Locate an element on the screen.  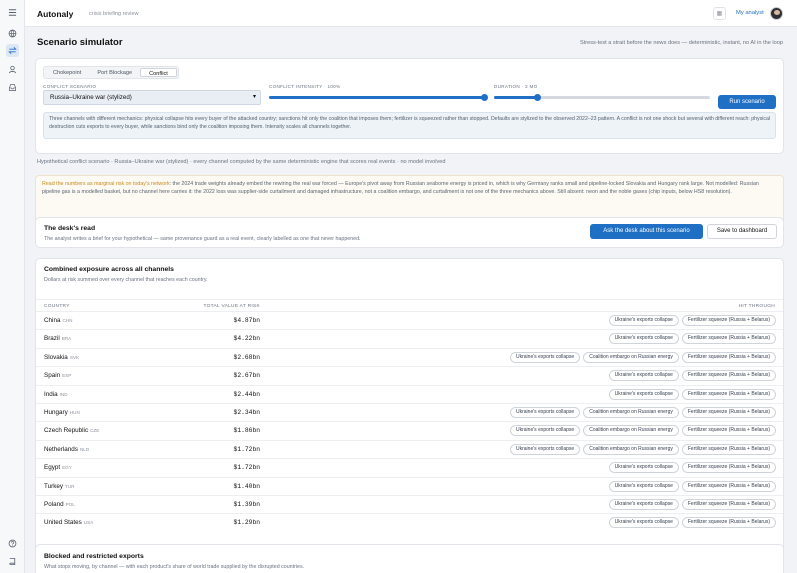
table-divider is located at coordinates (409, 299).